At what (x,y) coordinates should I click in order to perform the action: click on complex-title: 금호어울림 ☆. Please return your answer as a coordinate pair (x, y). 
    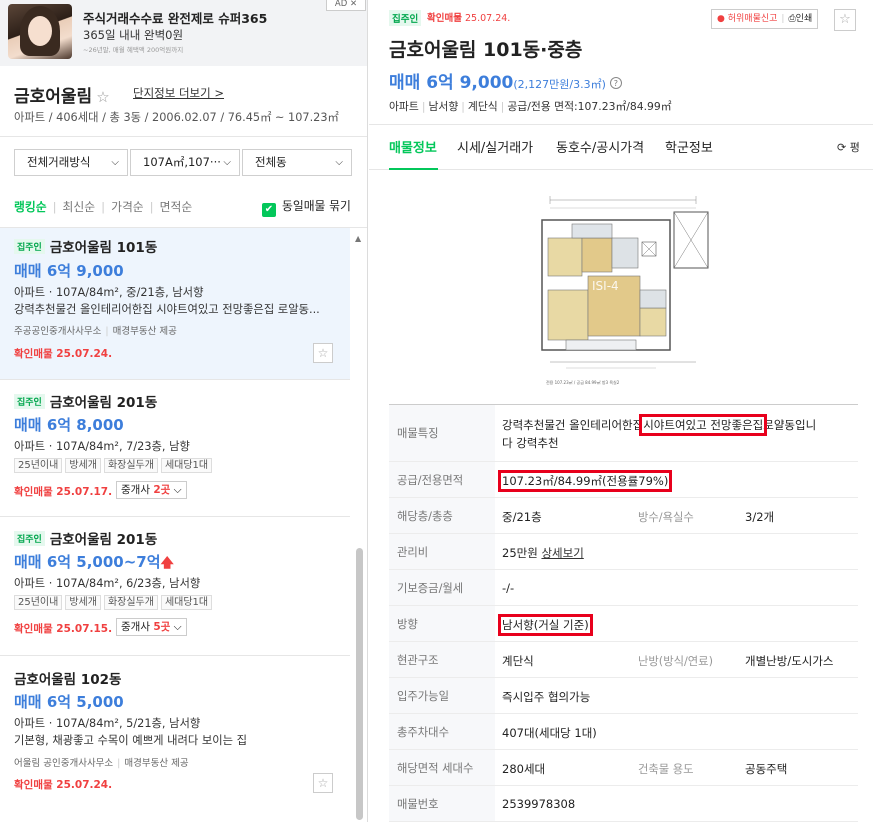
    Looking at the image, I should click on (62, 97).